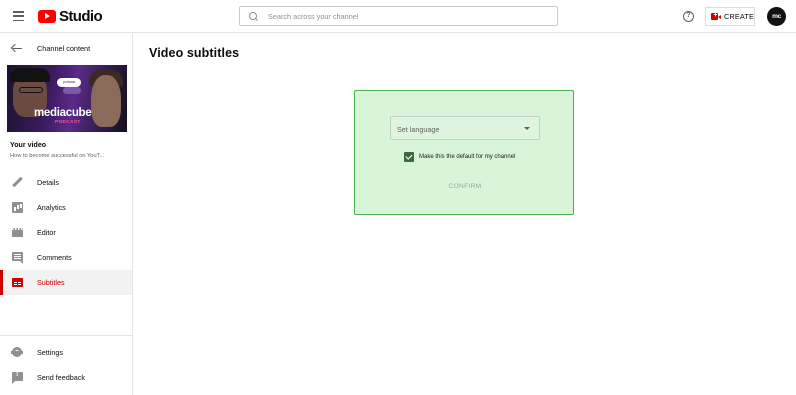  Describe the element at coordinates (776, 16) in the screenshot. I see `avatar: mc` at that location.